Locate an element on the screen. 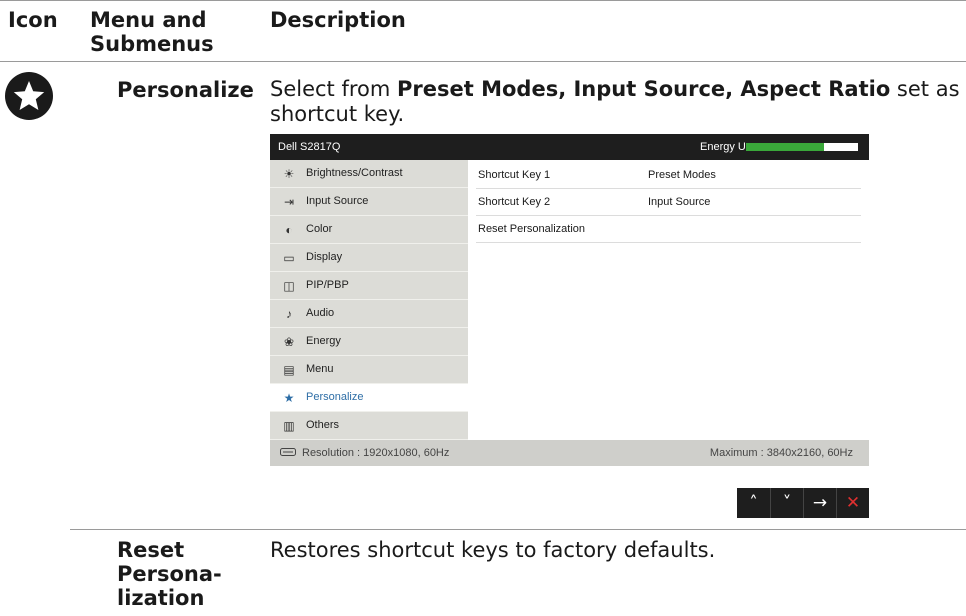 This screenshot has height=616, width=966. osd-menu-item: ▤ Menu is located at coordinates (369, 370).